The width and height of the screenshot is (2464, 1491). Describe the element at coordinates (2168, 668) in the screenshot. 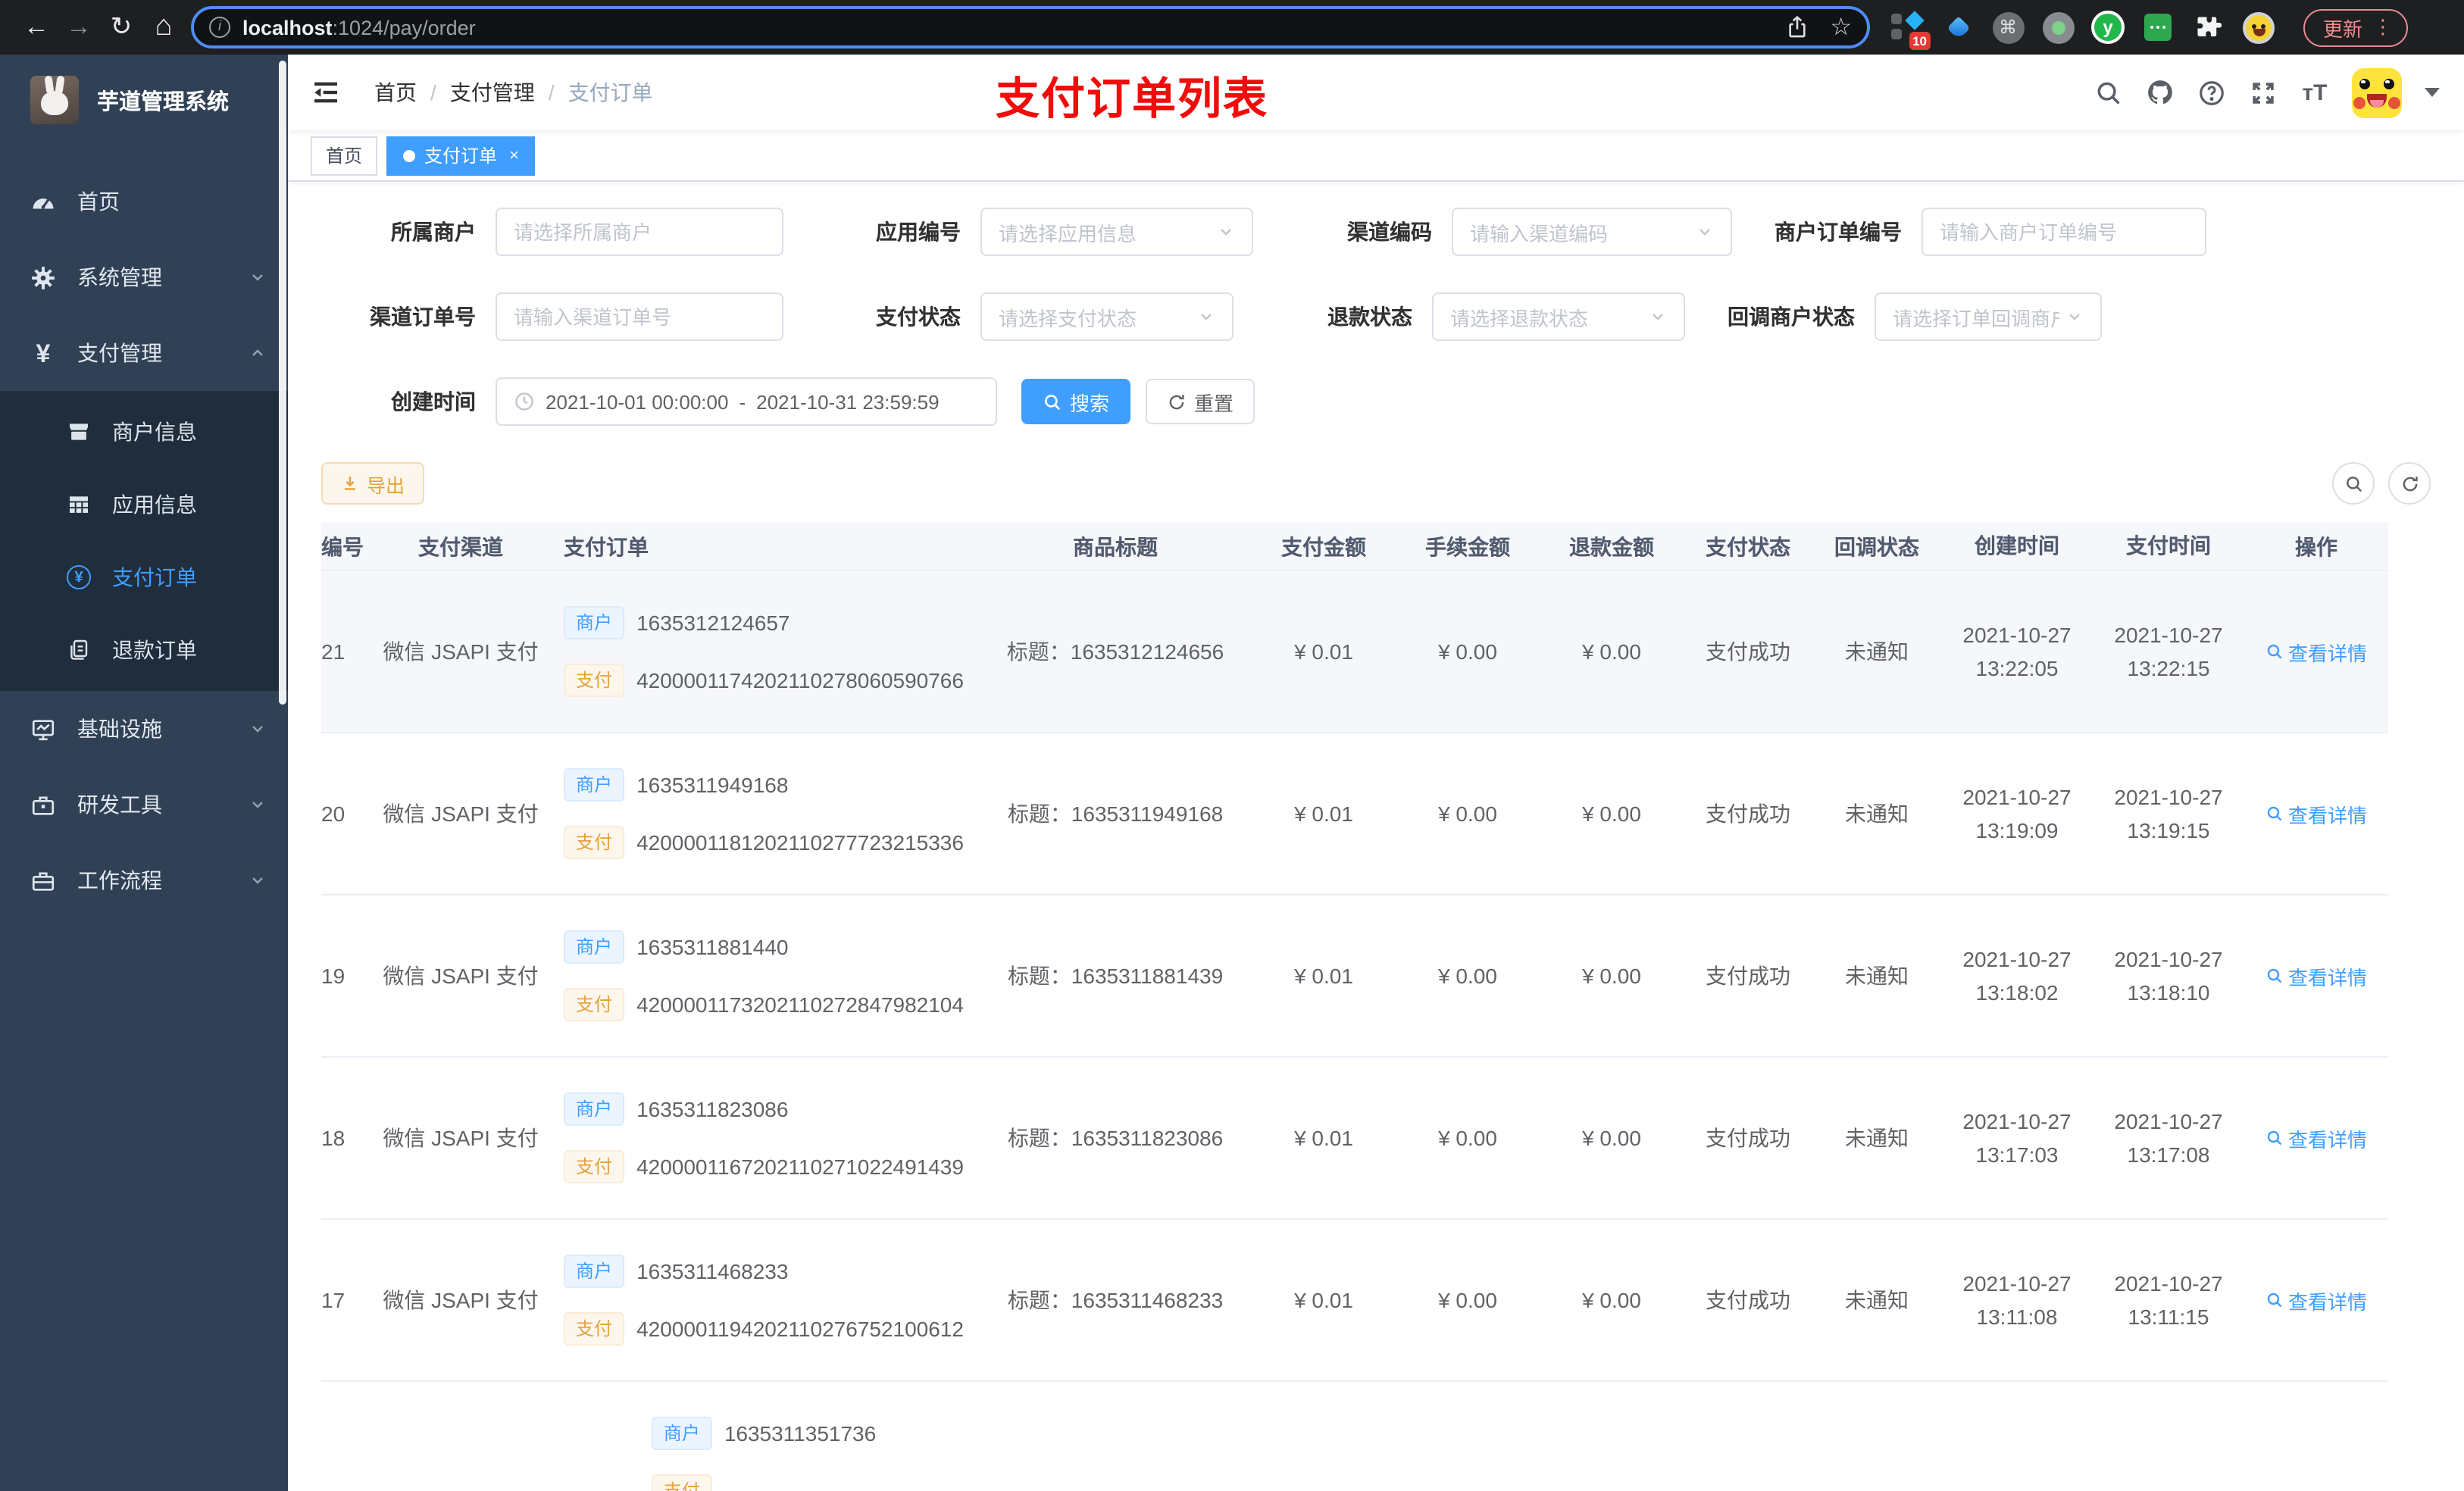

I see `pay-time: 13:22:15` at that location.